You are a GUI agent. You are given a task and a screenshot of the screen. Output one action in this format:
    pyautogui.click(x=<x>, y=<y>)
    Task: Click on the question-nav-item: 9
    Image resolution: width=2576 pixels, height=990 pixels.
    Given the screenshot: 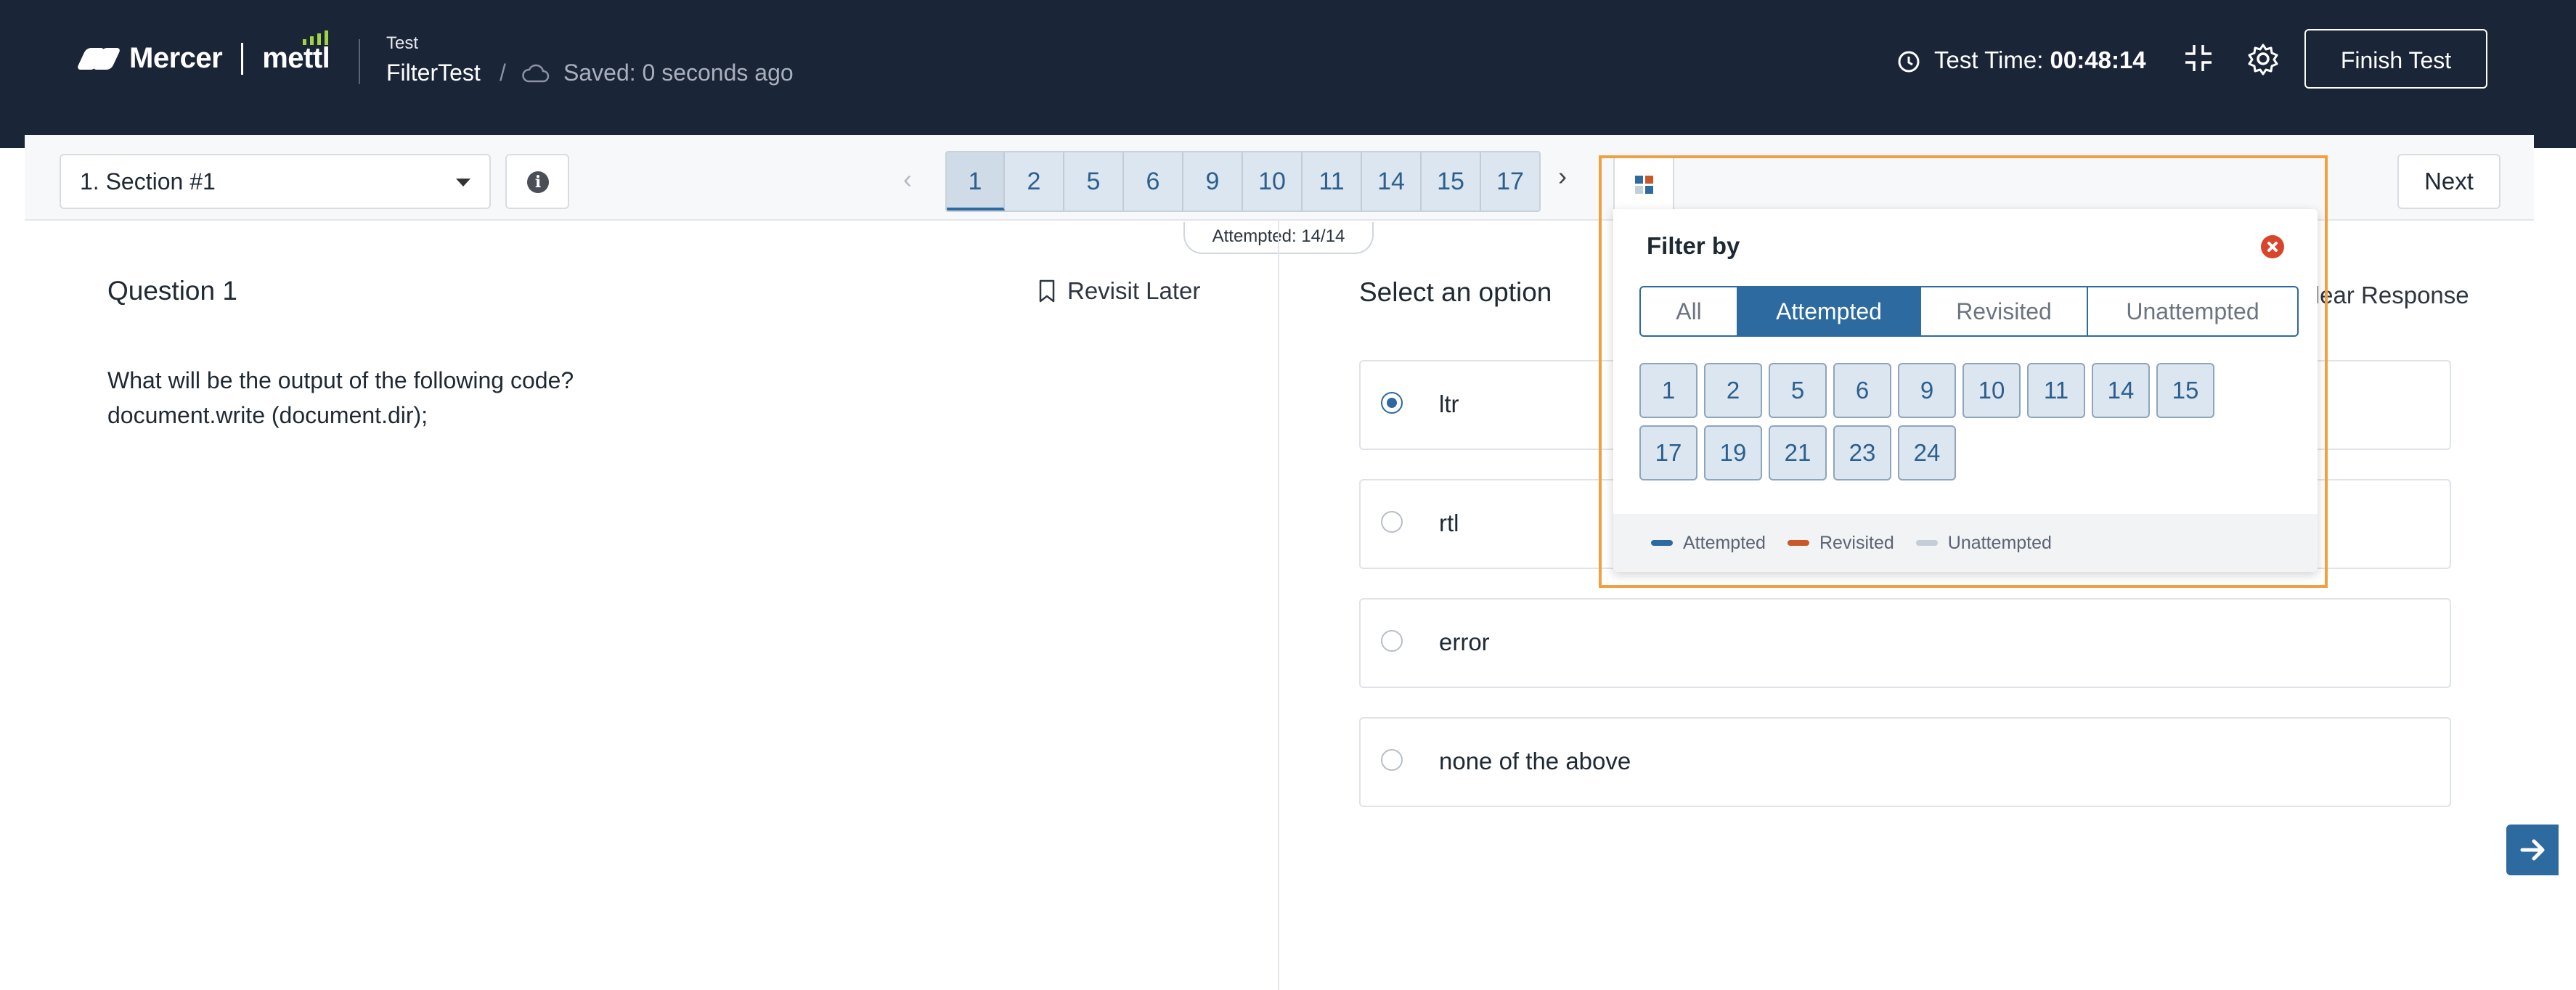 What is the action you would take?
    pyautogui.click(x=1213, y=181)
    